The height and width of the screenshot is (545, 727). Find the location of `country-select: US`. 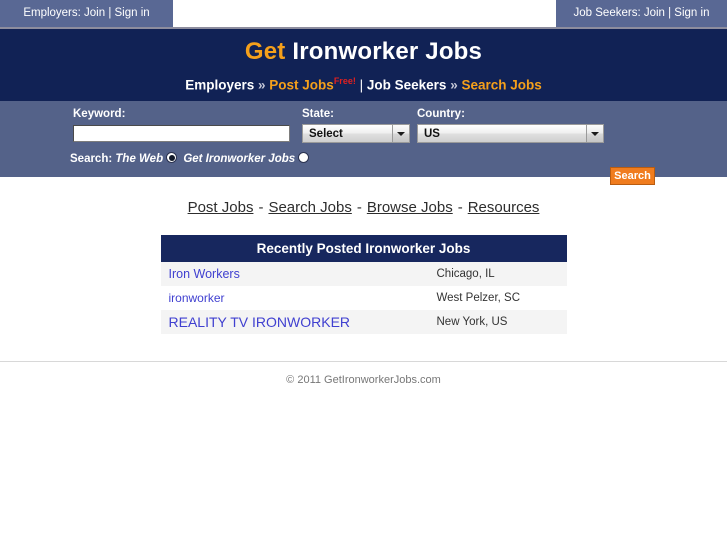

country-select: US is located at coordinates (510, 133).